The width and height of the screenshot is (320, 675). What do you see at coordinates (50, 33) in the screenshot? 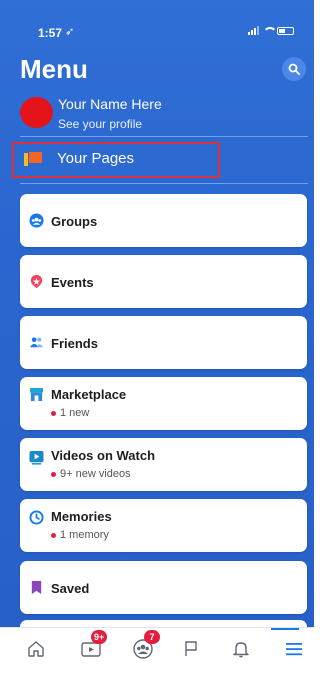
I see `status-time: 1:57` at bounding box center [50, 33].